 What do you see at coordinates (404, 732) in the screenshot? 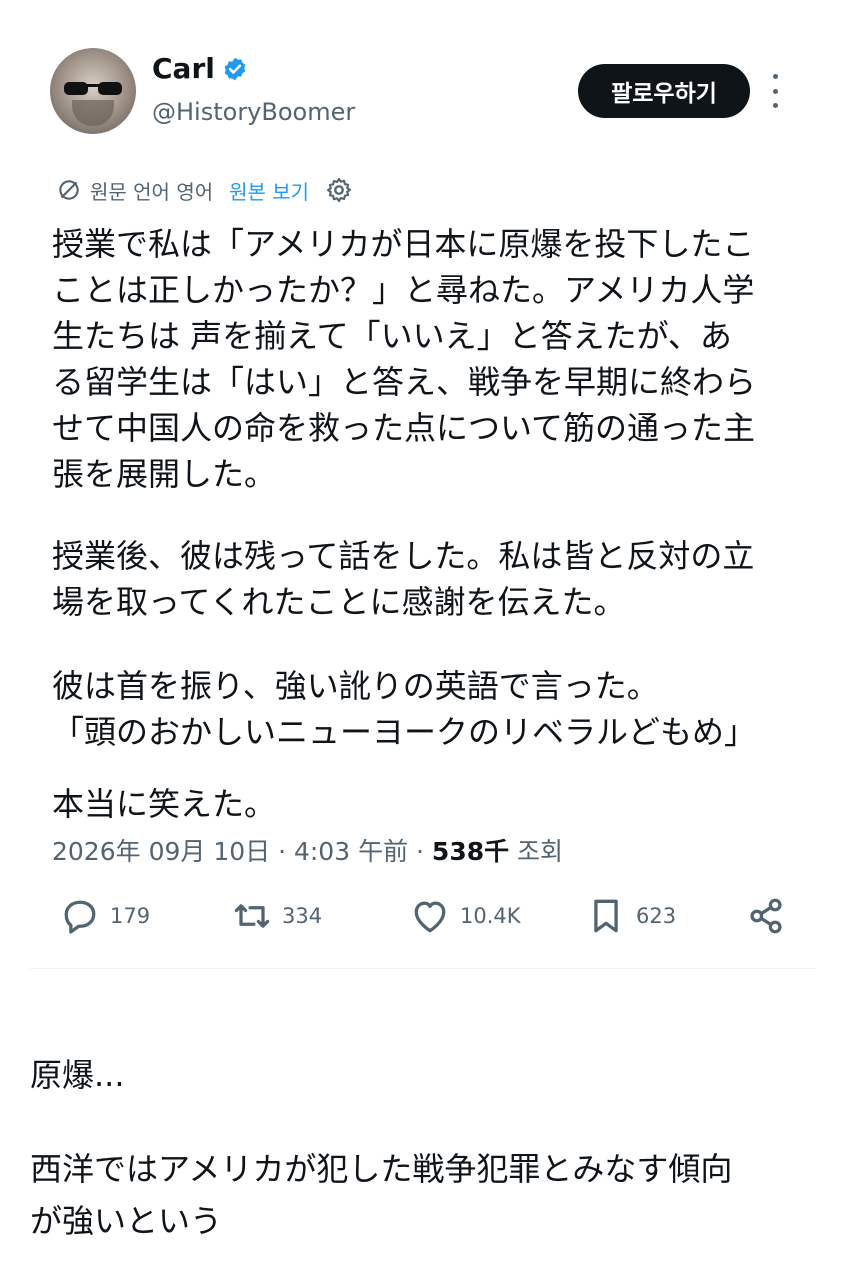
I see `tweet-text-line: 「頭のおかしいニューヨークのリベラルどもめ」` at bounding box center [404, 732].